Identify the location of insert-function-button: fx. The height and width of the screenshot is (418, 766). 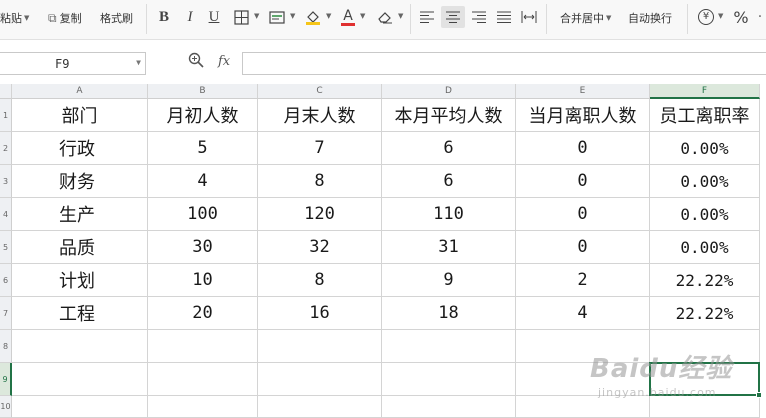
(224, 61).